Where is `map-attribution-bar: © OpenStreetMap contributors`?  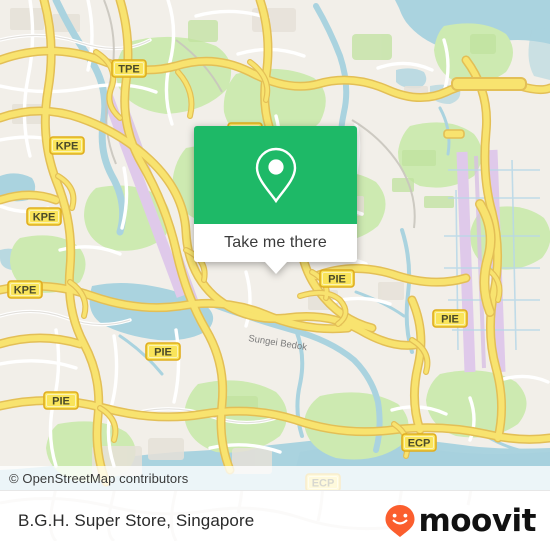
map-attribution-bar: © OpenStreetMap contributors is located at coordinates (275, 478).